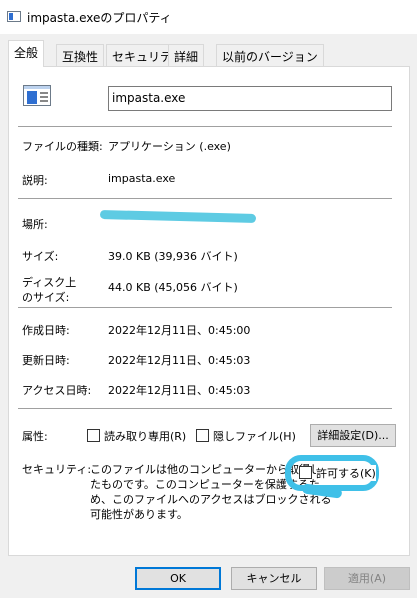 Image resolution: width=417 pixels, height=598 pixels. Describe the element at coordinates (57, 469) in the screenshot. I see `security-label: セキュリティ:` at that location.